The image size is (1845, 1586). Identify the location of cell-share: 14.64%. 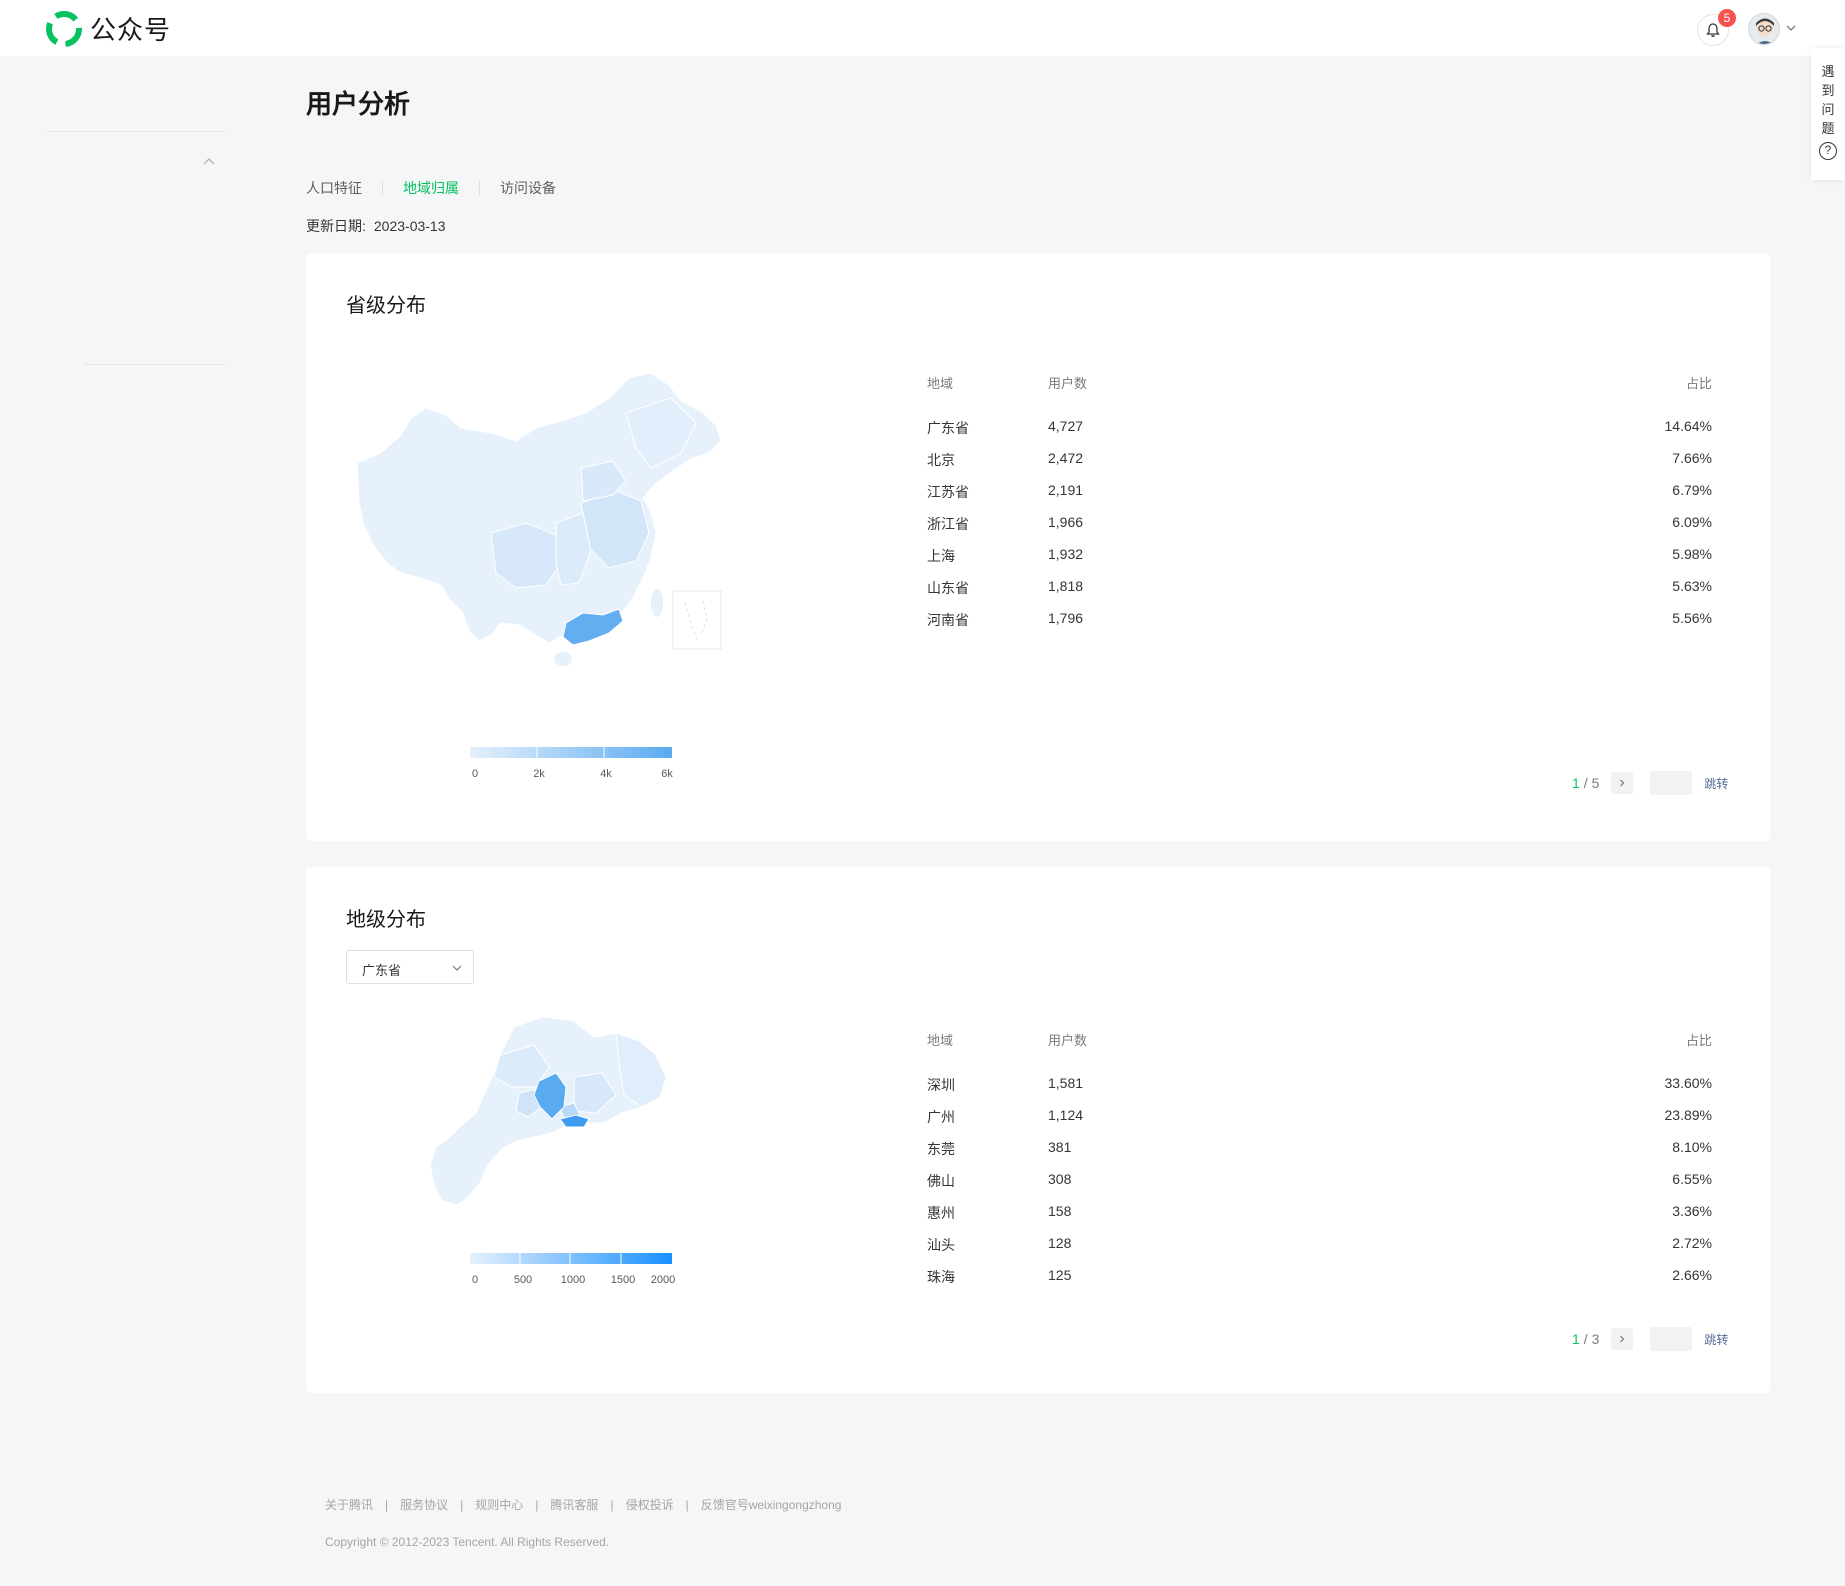
(1688, 426).